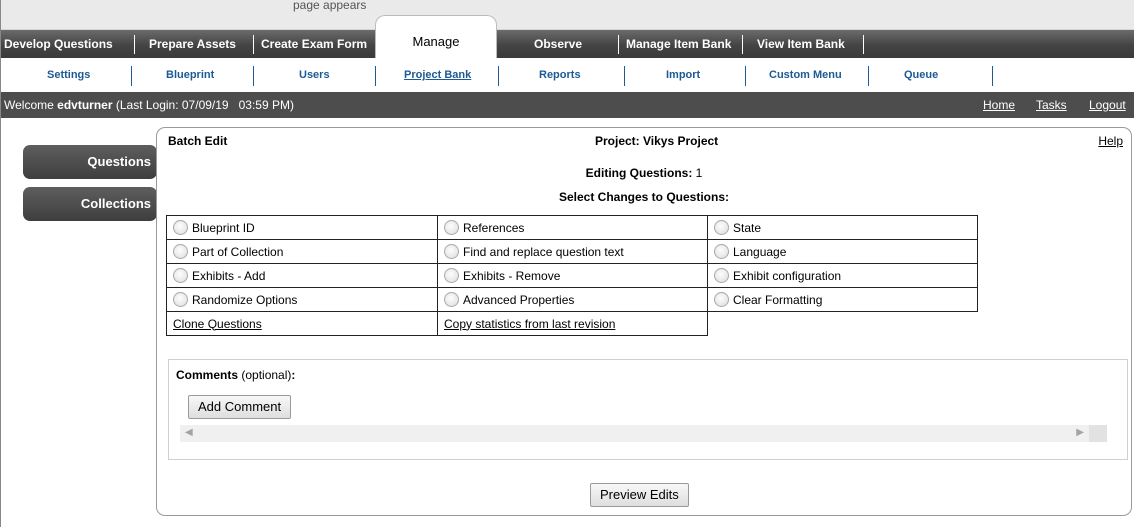 The image size is (1134, 527). What do you see at coordinates (1098, 433) in the screenshot?
I see `scrollbar-corner` at bounding box center [1098, 433].